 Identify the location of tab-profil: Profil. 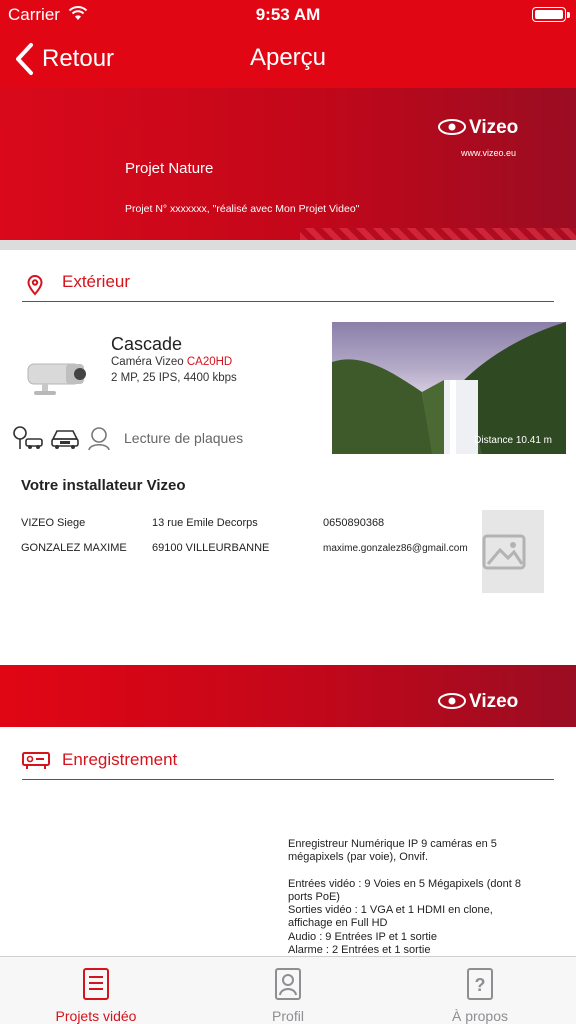
(288, 990).